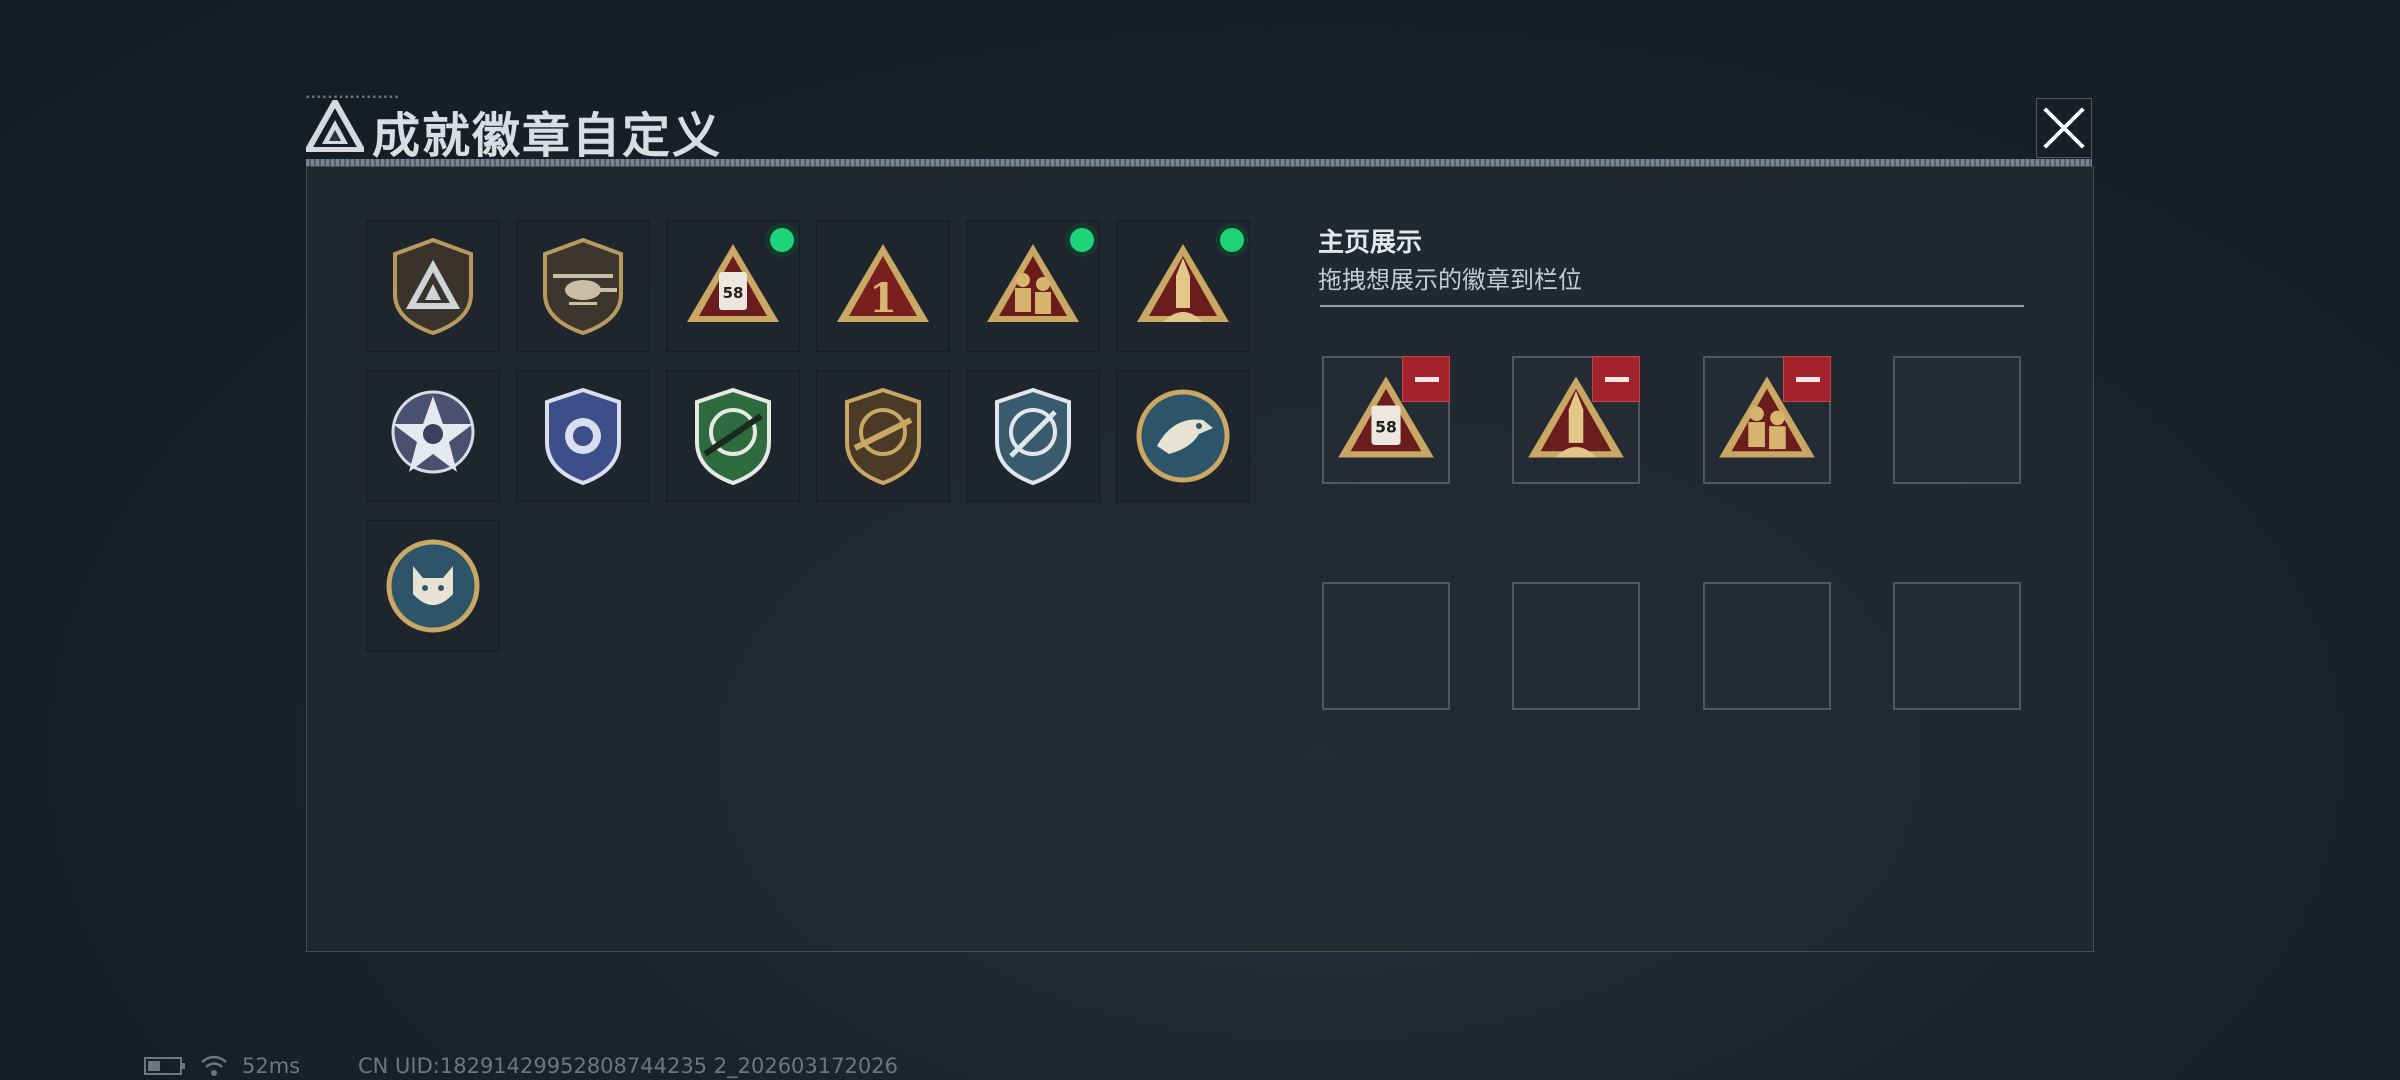 The width and height of the screenshot is (2400, 1080). I want to click on ration-can-triangle-icon: 58, so click(733, 283).